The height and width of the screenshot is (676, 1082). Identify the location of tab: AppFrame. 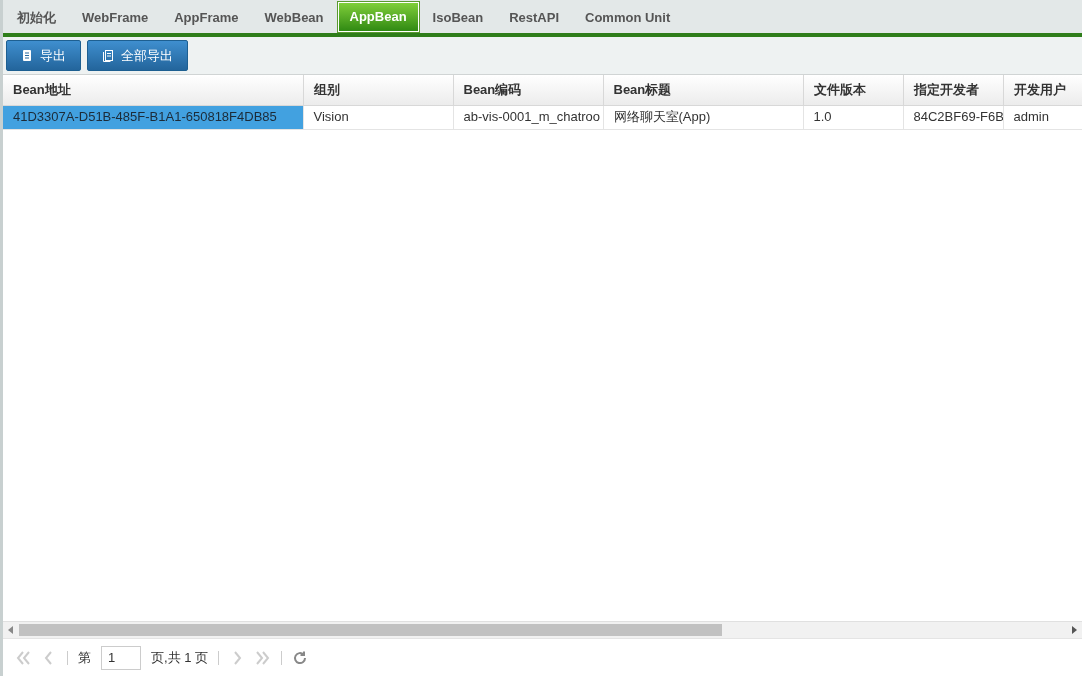
(206, 17).